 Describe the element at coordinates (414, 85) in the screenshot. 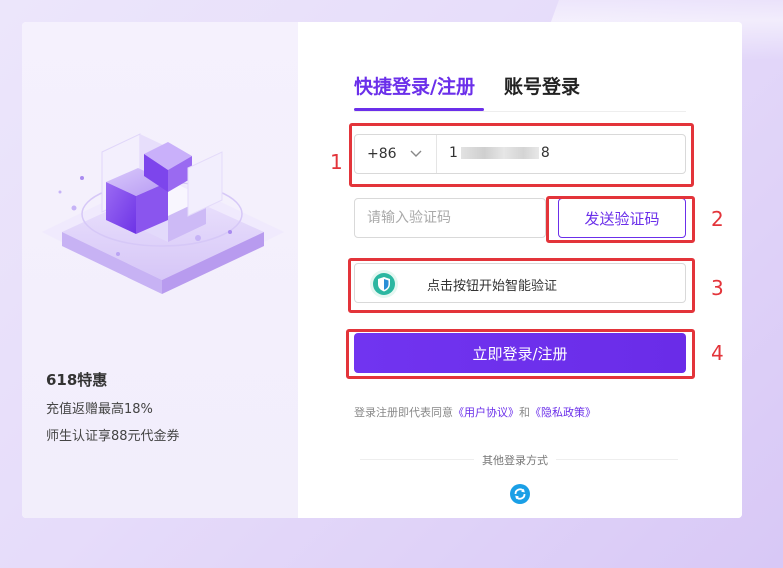

I see `tab-quick-login: 快捷登录/注册` at that location.